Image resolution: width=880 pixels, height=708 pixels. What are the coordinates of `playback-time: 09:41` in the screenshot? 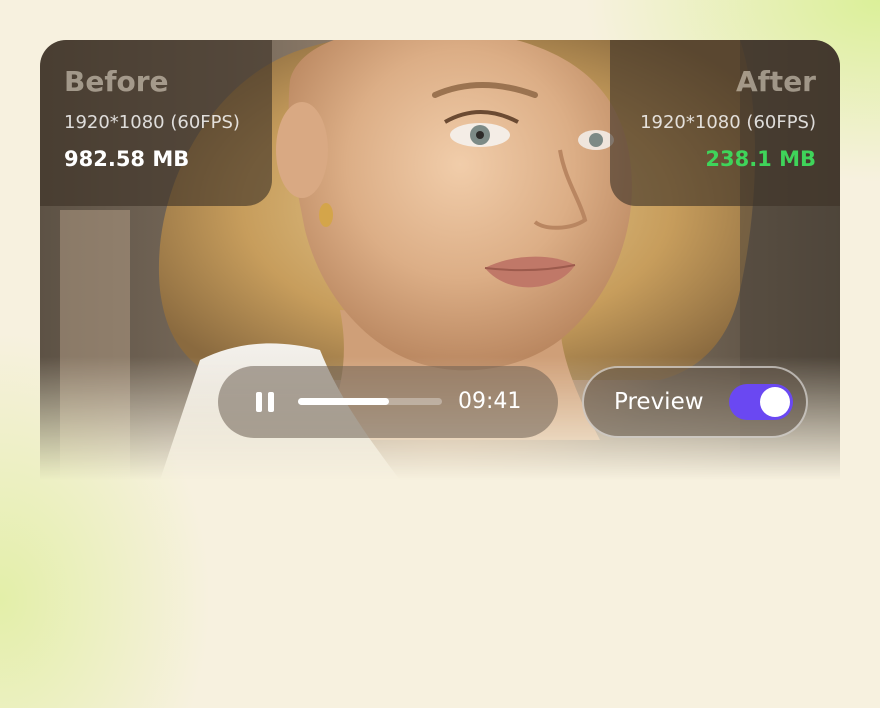 It's located at (490, 401).